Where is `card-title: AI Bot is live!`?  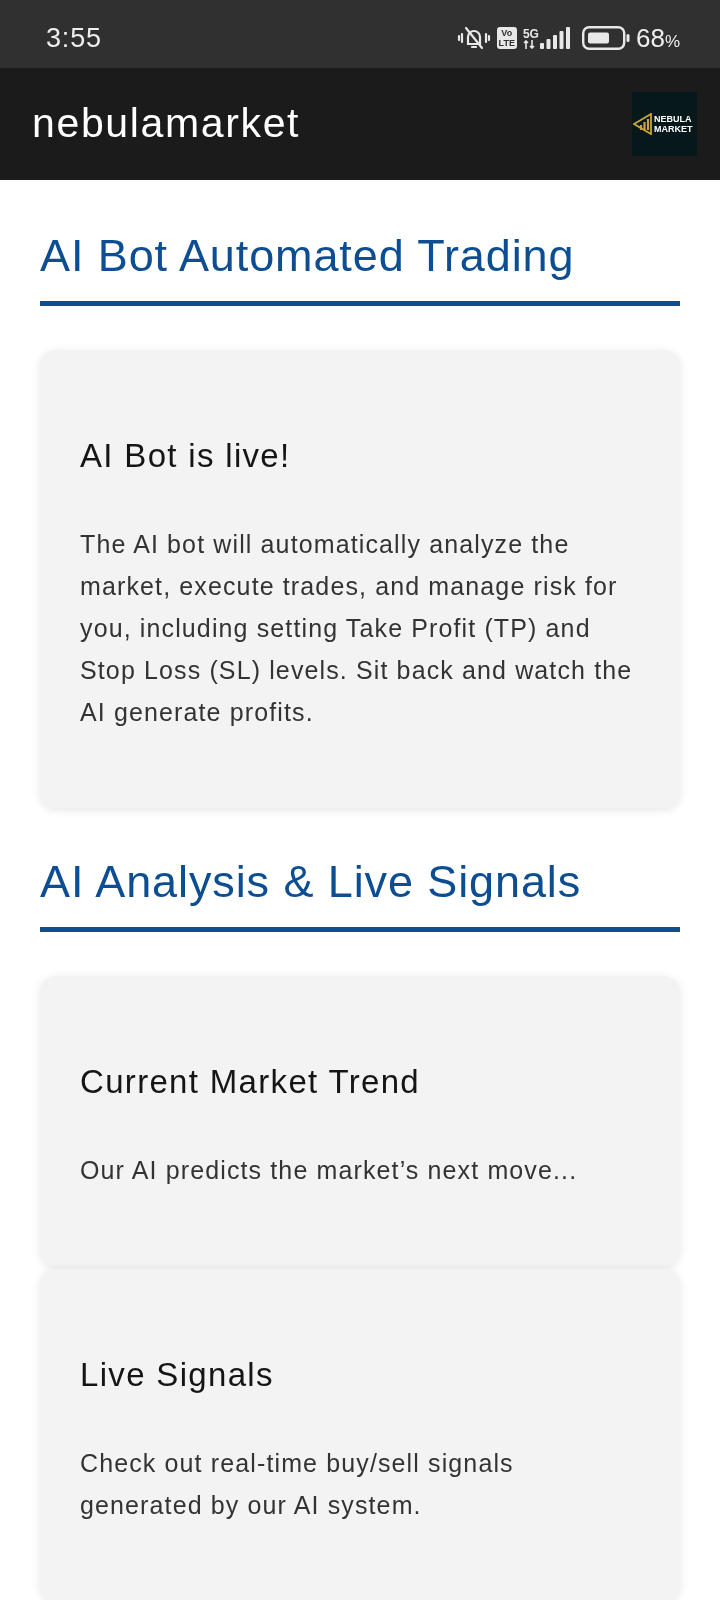 card-title: AI Bot is live! is located at coordinates (186, 456).